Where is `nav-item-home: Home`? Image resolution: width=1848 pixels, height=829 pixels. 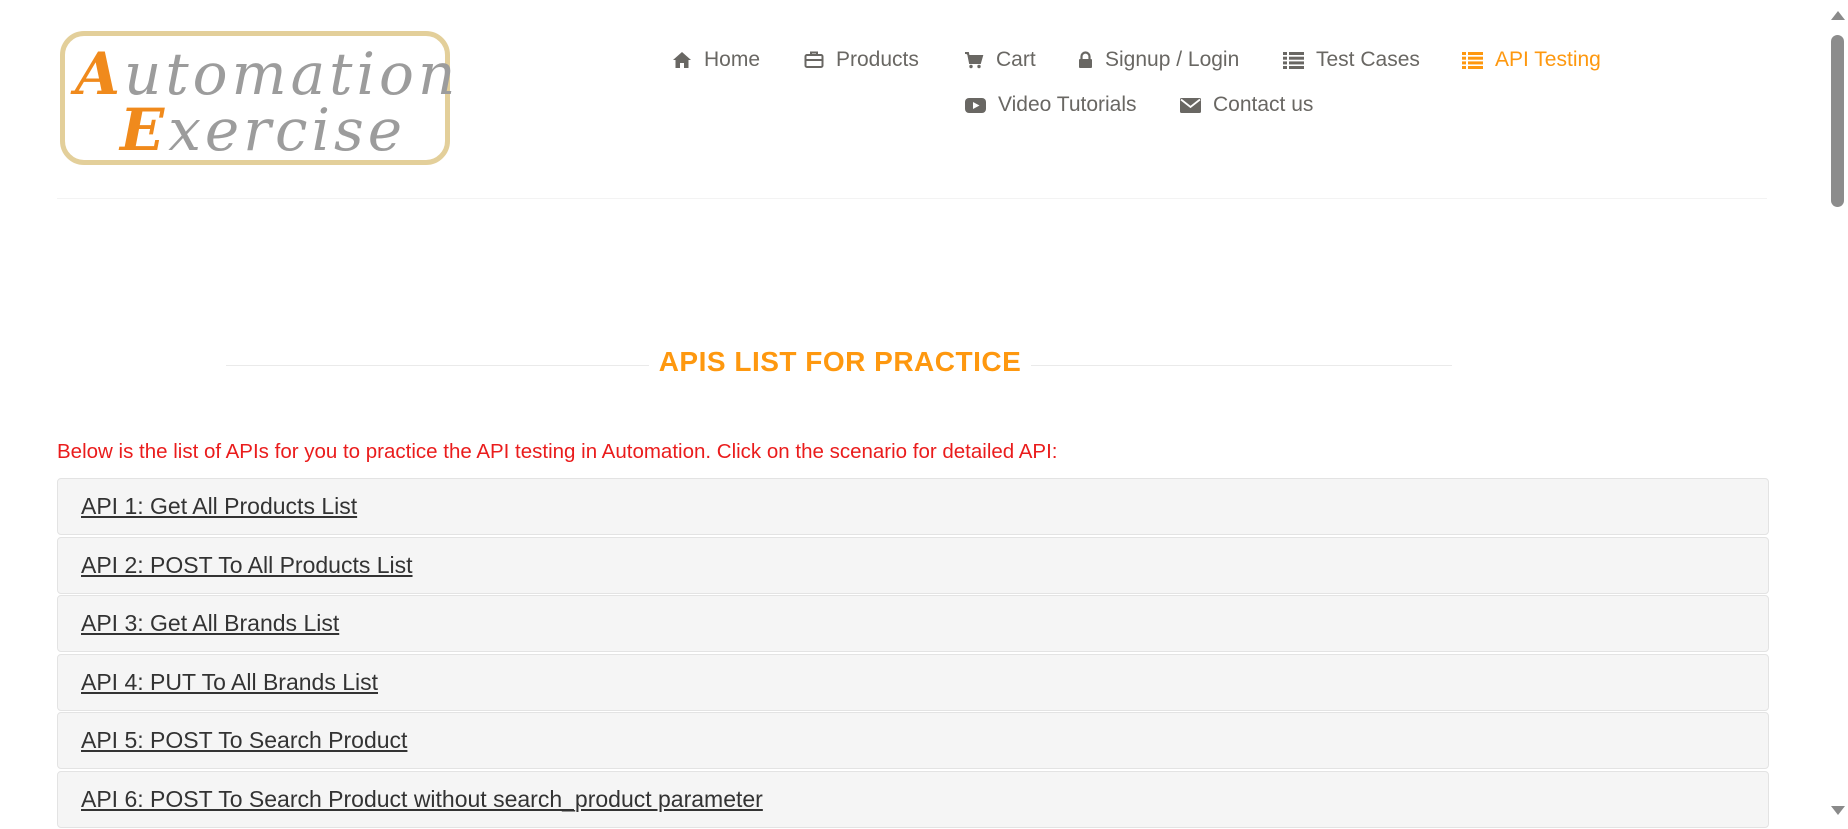
nav-item-home: Home is located at coordinates (716, 60).